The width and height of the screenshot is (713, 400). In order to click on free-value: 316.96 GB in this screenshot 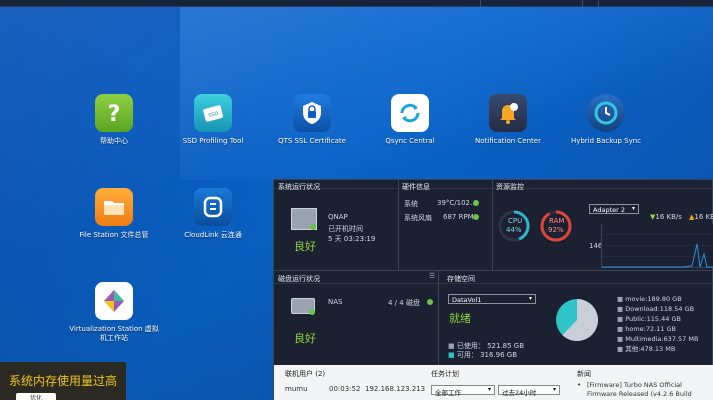, I will do `click(499, 355)`.